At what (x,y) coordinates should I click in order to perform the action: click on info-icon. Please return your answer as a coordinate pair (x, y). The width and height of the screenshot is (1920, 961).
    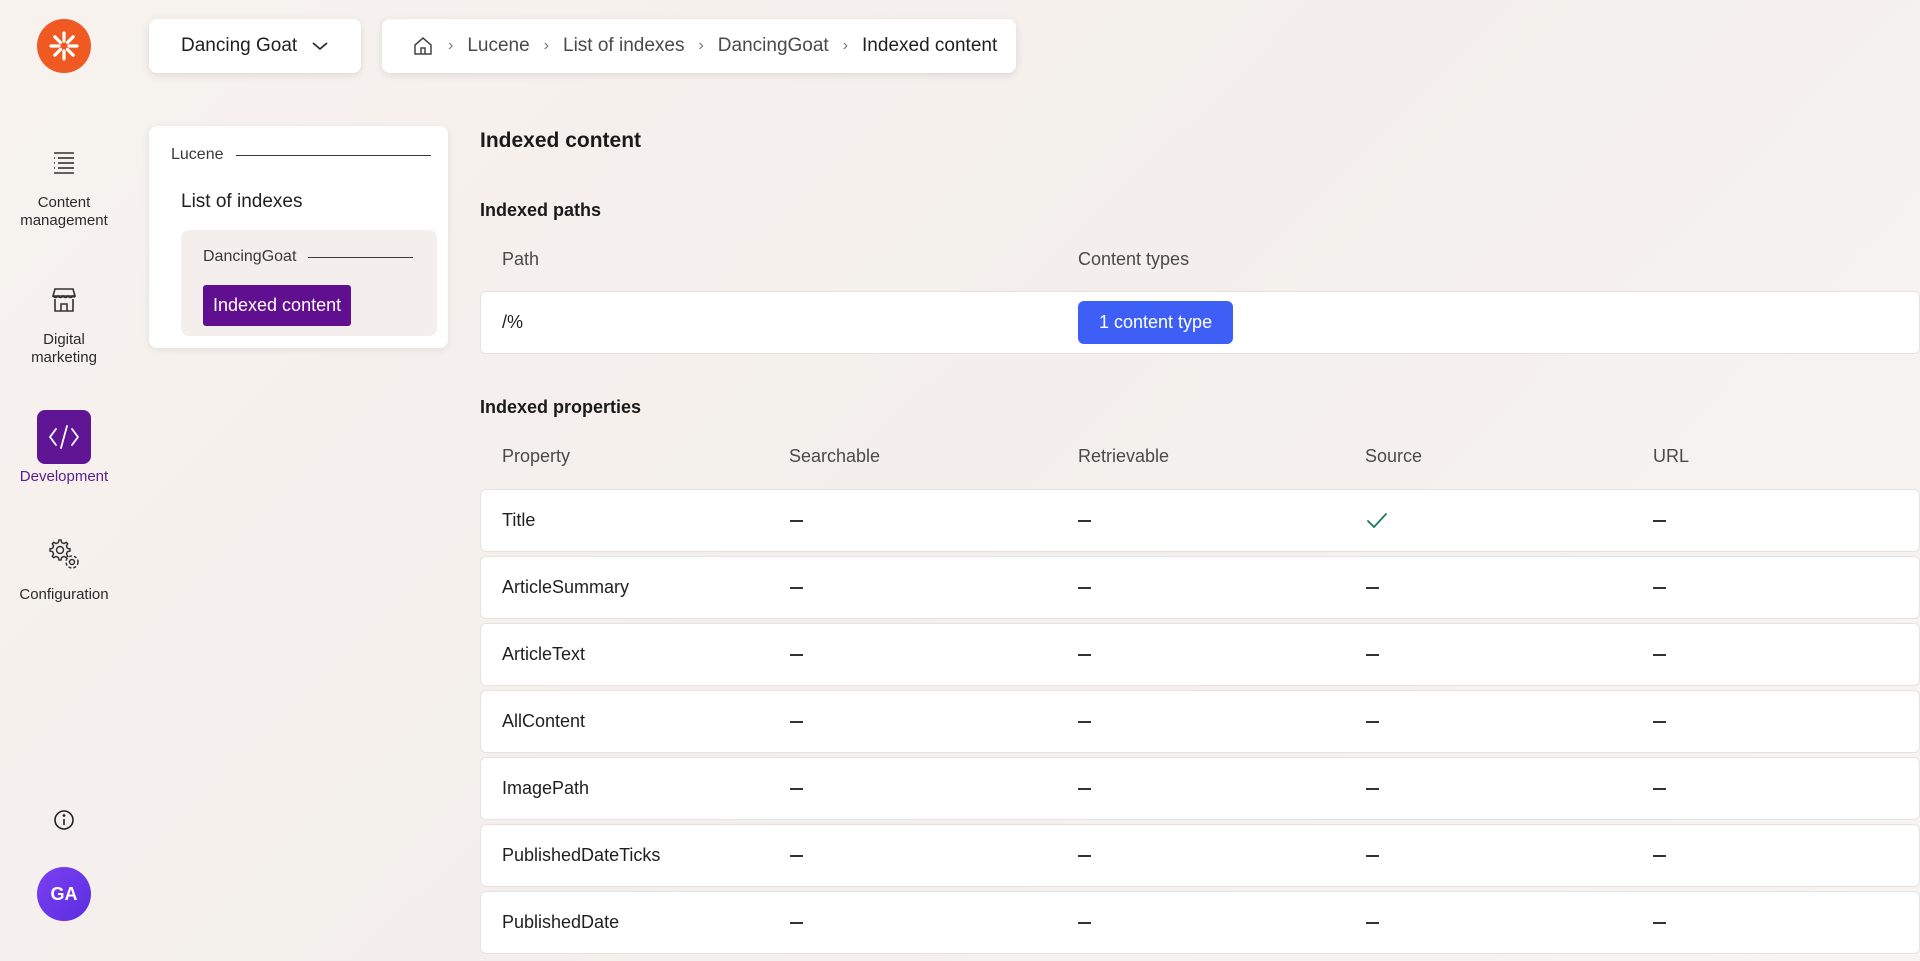
    Looking at the image, I should click on (64, 820).